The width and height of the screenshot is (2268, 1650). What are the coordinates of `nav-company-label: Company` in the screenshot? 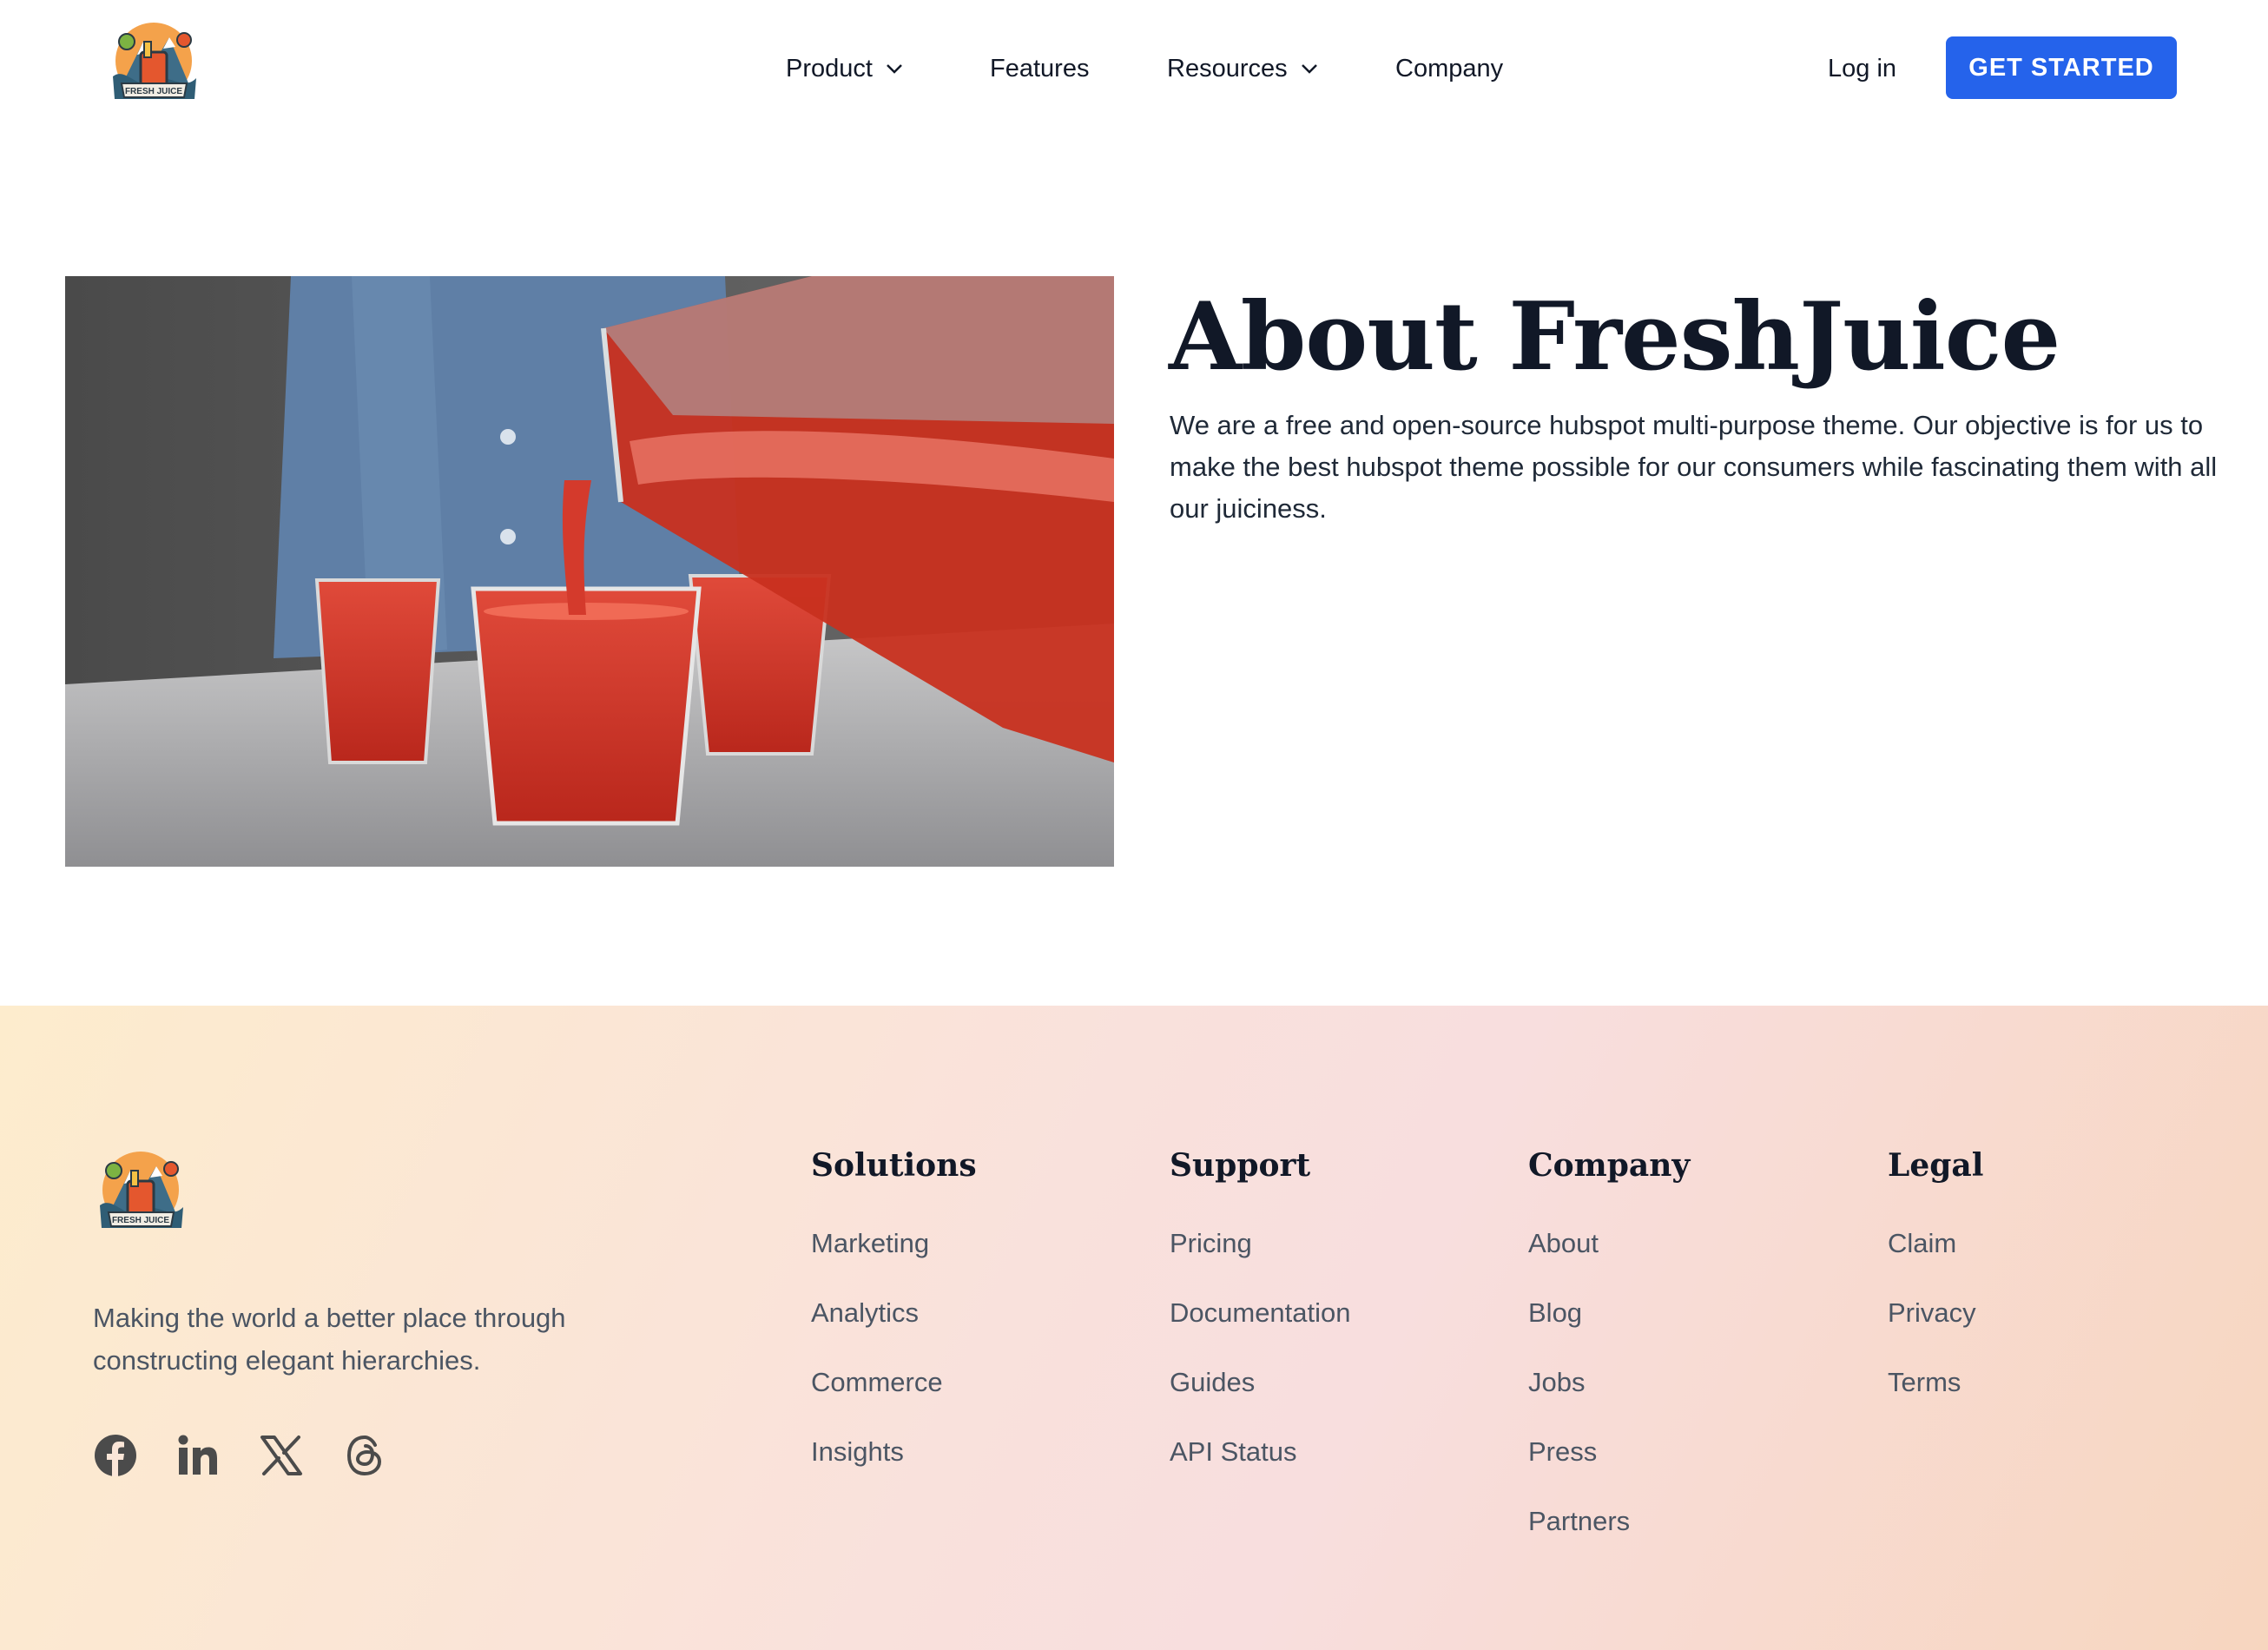 It's located at (1450, 68).